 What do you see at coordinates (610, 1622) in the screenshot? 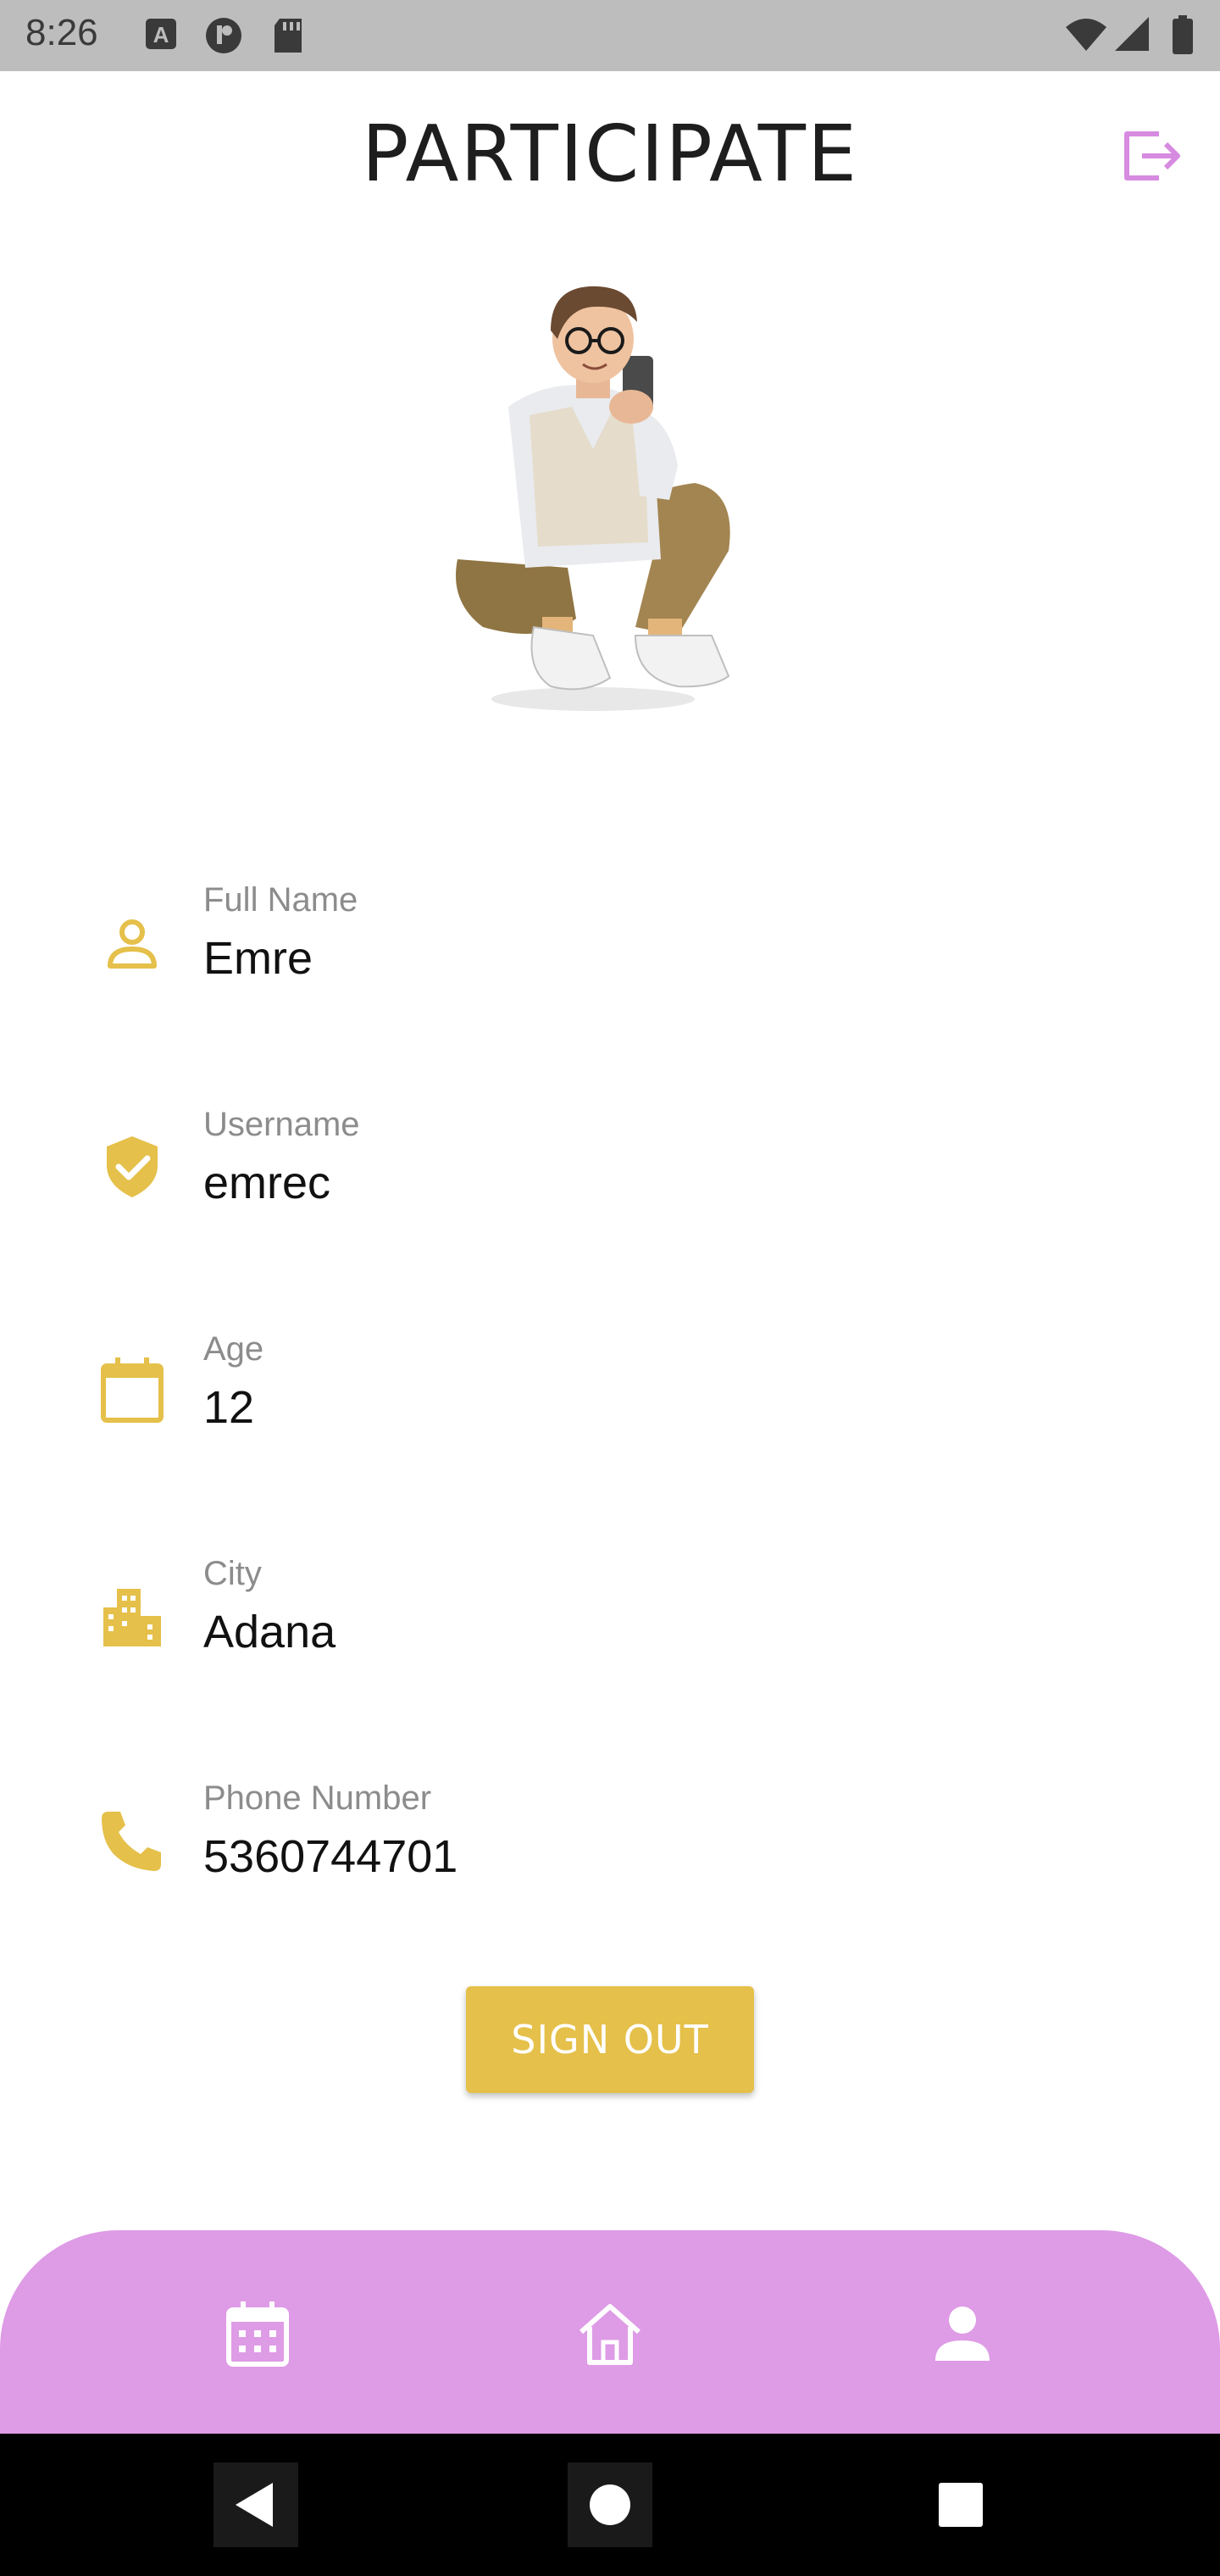
I see `city-row: City Adana` at bounding box center [610, 1622].